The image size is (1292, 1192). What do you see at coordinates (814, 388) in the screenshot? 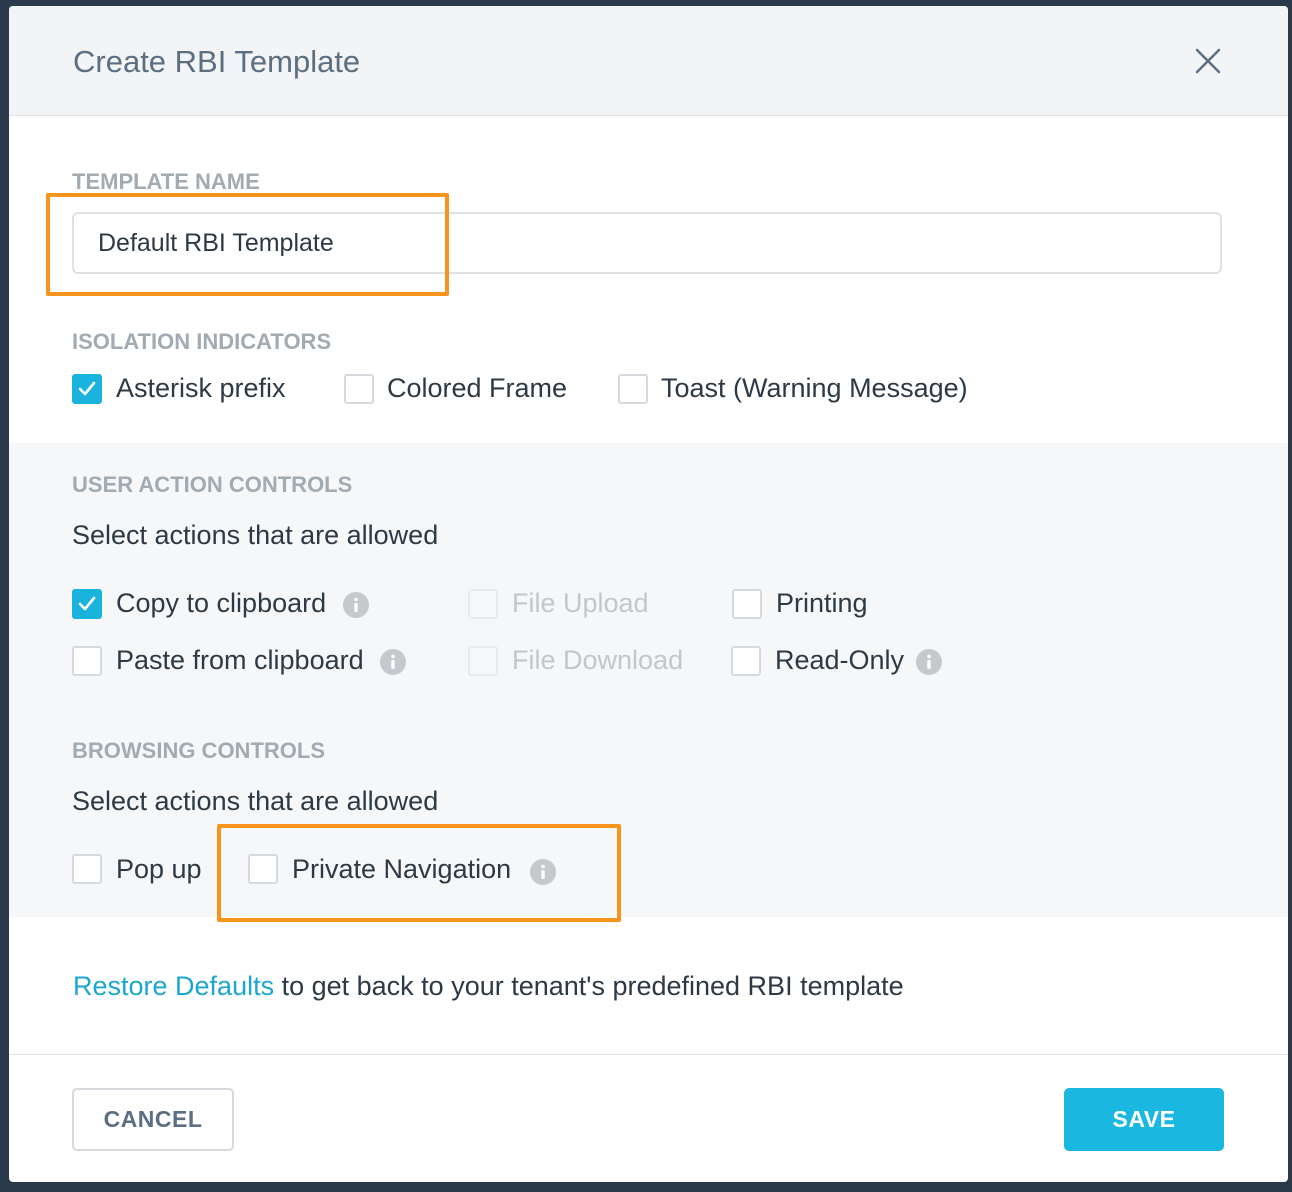
I see `toast-warning-label: Toast (Warning Message)` at bounding box center [814, 388].